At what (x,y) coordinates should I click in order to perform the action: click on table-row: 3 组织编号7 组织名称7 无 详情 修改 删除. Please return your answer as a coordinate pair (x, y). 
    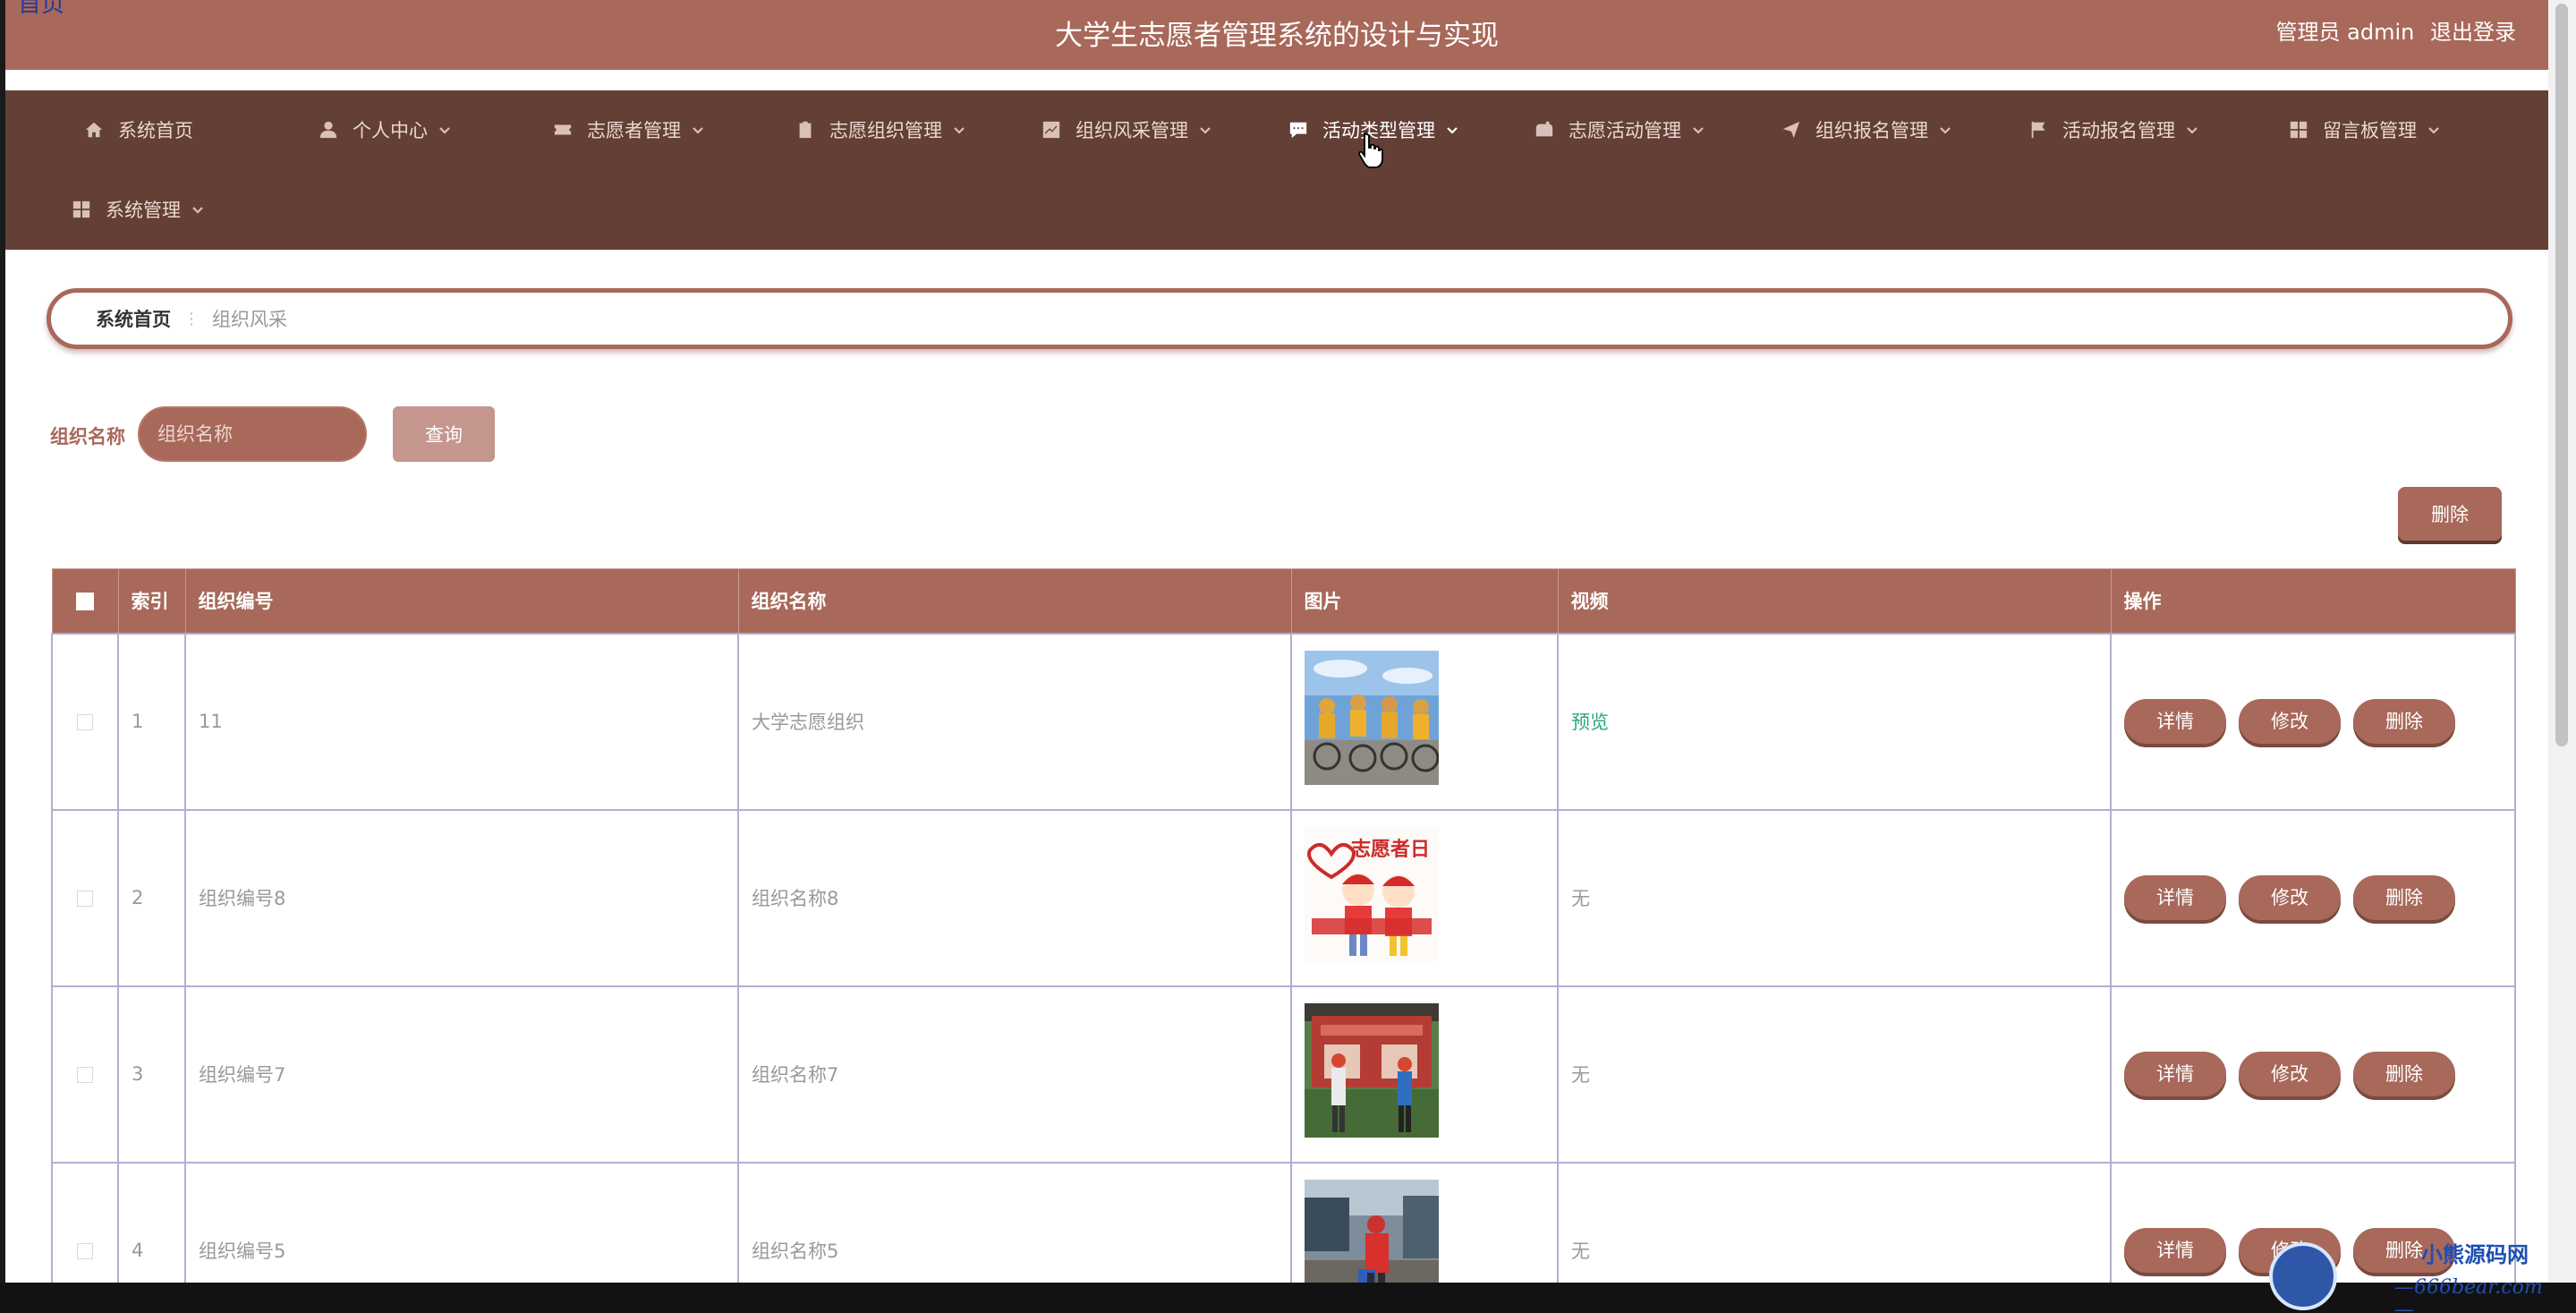
    Looking at the image, I should click on (1283, 1074).